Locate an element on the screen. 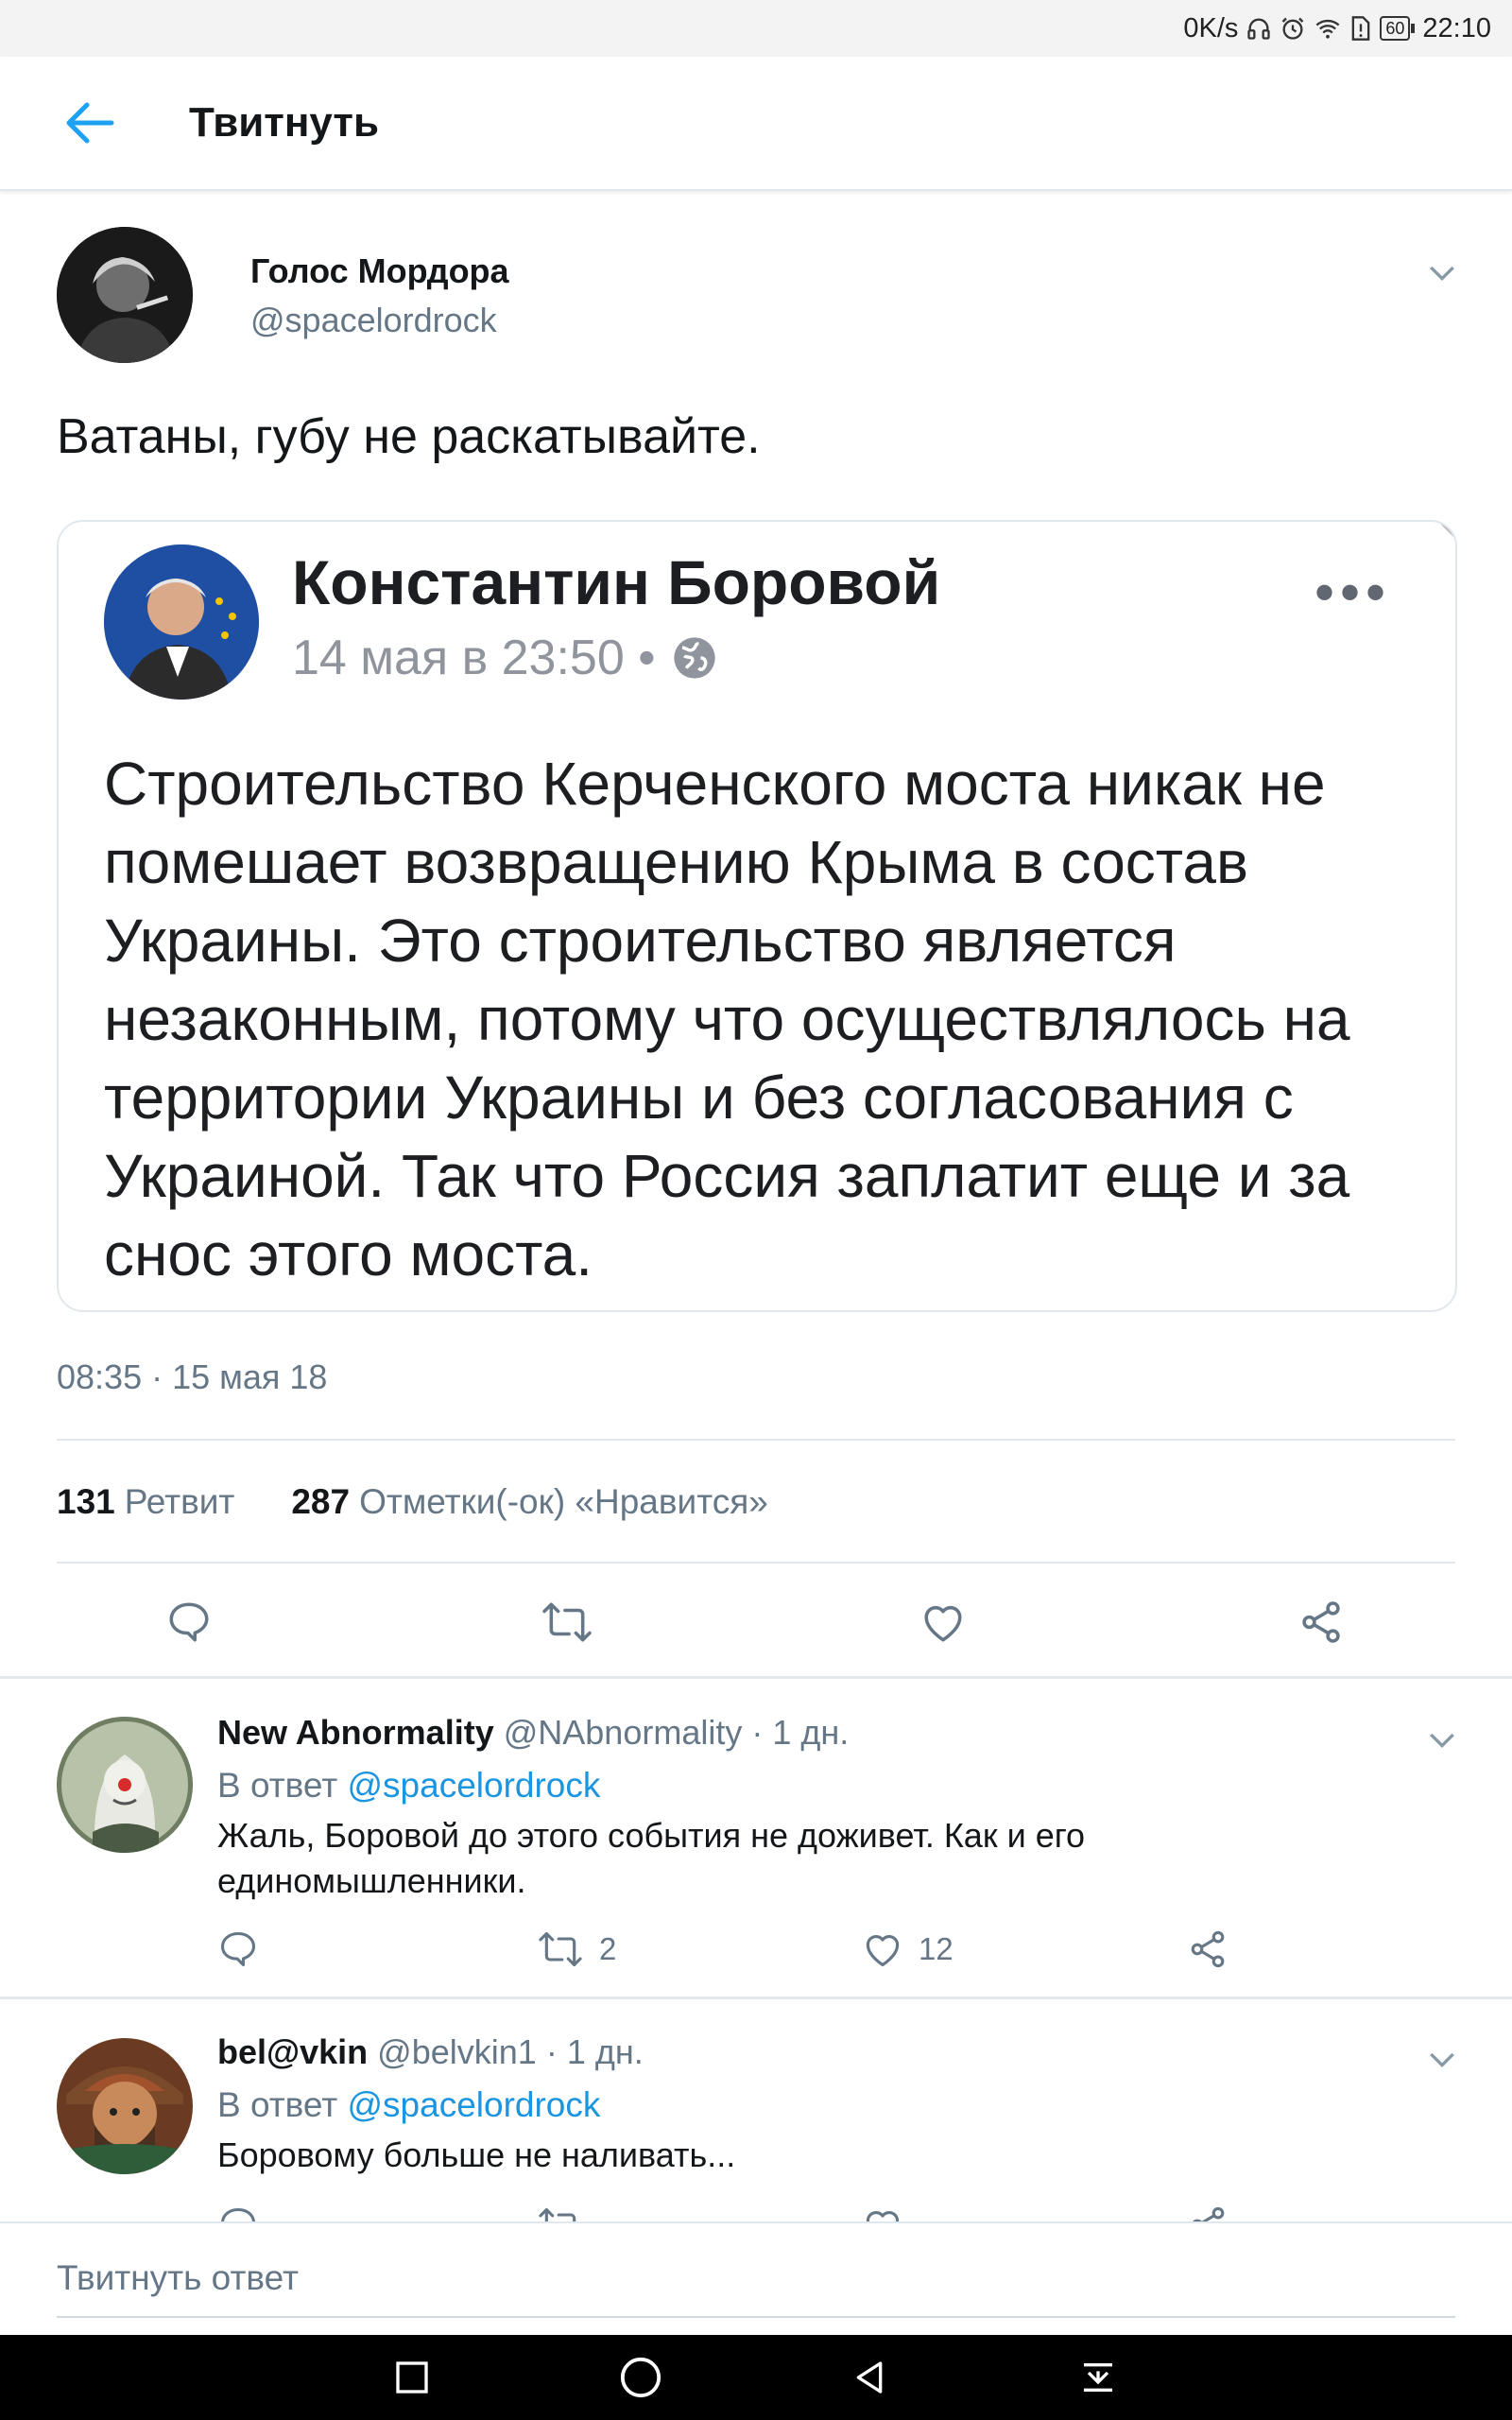 The height and width of the screenshot is (2420, 1512). recents-button is located at coordinates (412, 2377).